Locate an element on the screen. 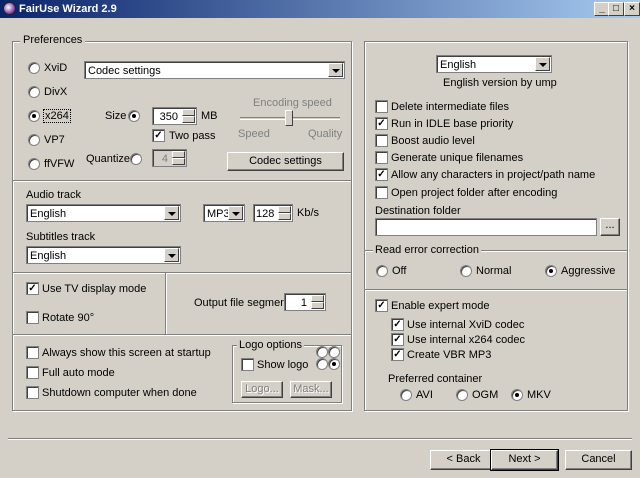  codec-radio-xvid is located at coordinates (34, 69).